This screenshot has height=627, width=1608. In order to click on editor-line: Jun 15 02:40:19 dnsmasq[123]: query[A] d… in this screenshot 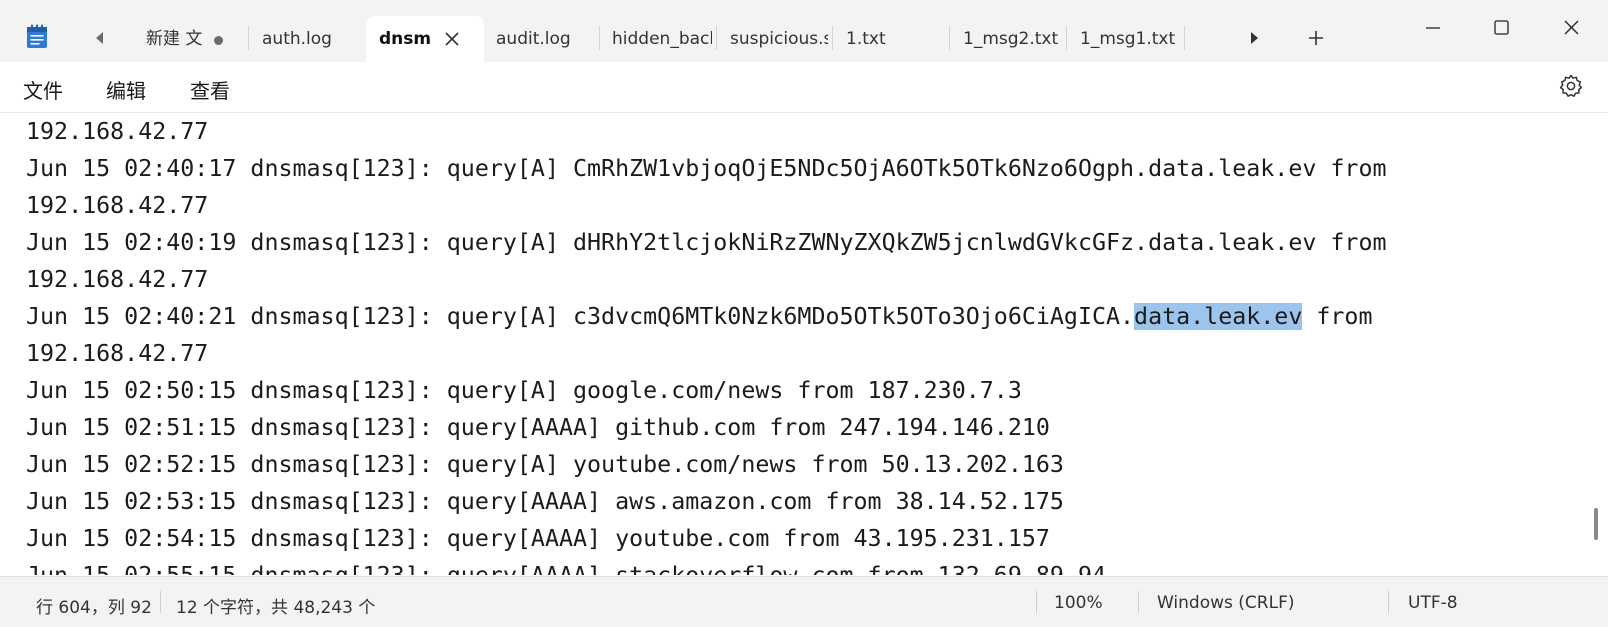, I will do `click(706, 242)`.